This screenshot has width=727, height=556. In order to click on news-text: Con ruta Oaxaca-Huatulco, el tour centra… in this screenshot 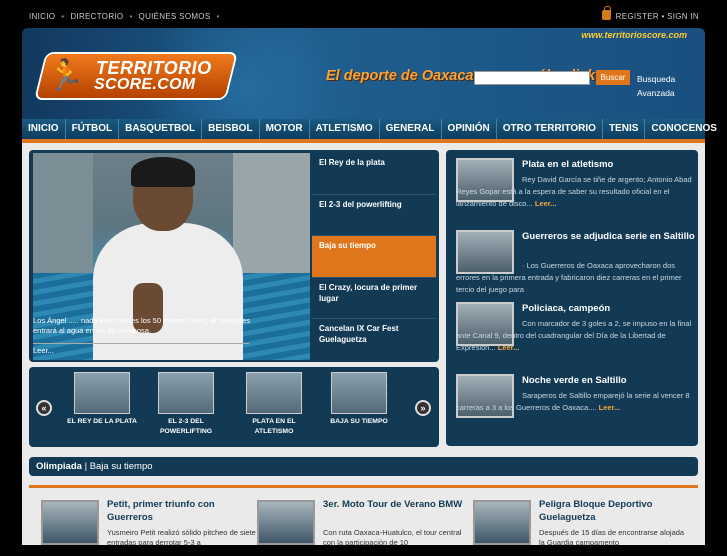, I will do `click(392, 537)`.